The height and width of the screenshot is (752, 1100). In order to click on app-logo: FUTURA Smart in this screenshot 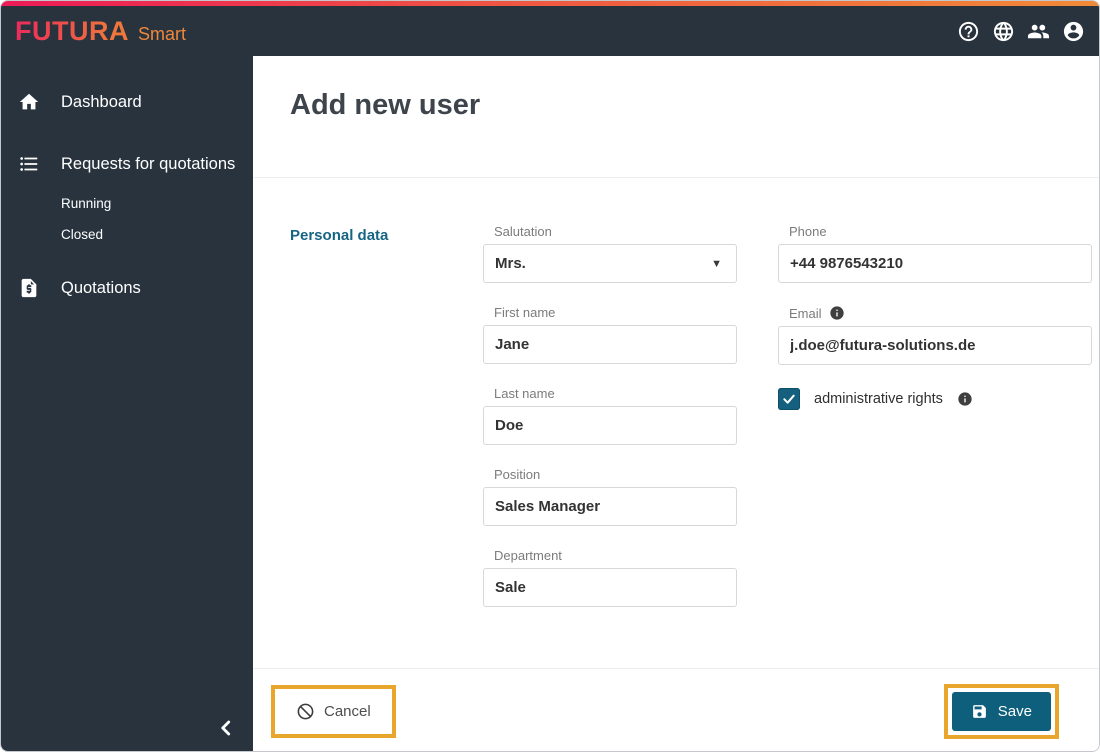, I will do `click(100, 31)`.